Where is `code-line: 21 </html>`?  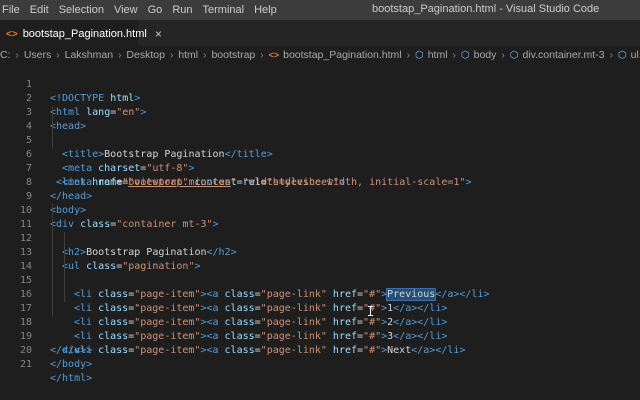 code-line: 21 </html> is located at coordinates (320, 364).